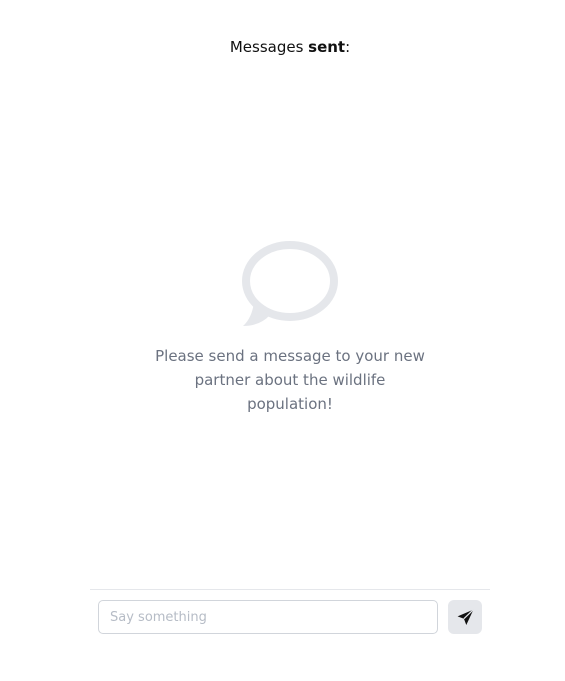 This screenshot has height=681, width=565. I want to click on message-composer, so click(290, 619).